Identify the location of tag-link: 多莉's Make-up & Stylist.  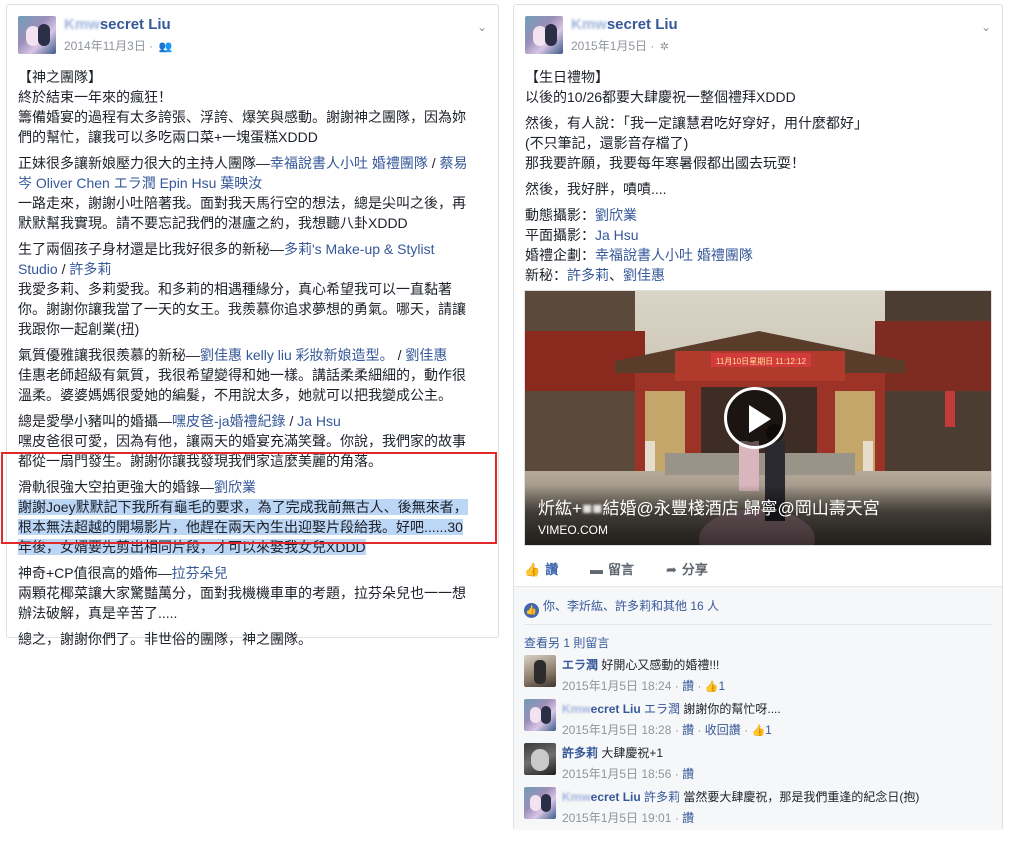
(359, 249).